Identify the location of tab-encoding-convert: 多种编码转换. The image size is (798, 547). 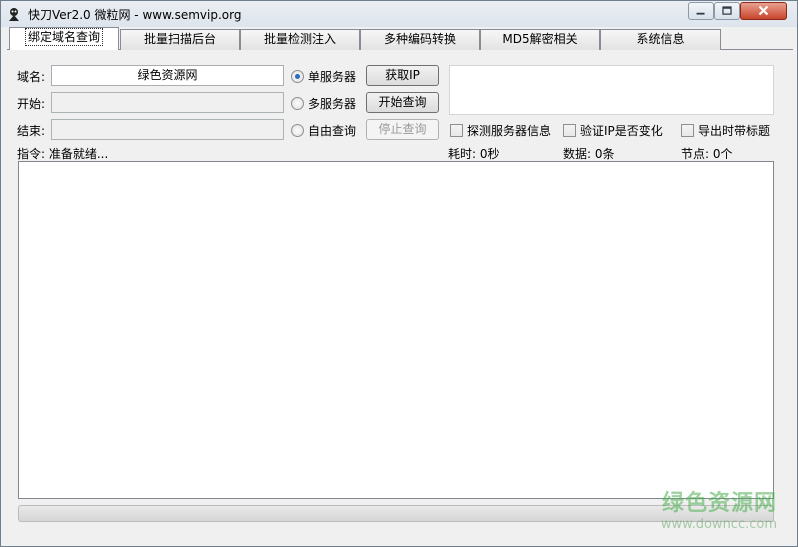
(420, 39).